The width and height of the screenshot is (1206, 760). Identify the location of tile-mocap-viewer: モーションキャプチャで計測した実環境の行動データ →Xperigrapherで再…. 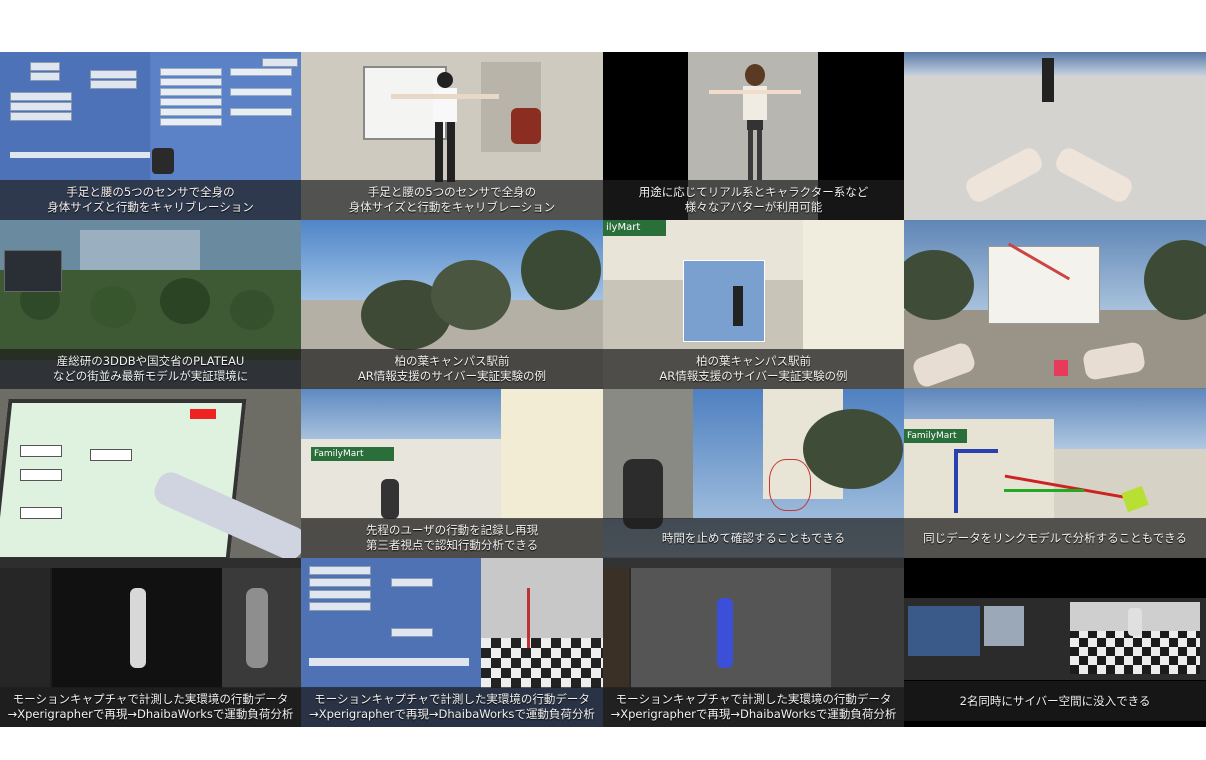
(150, 642).